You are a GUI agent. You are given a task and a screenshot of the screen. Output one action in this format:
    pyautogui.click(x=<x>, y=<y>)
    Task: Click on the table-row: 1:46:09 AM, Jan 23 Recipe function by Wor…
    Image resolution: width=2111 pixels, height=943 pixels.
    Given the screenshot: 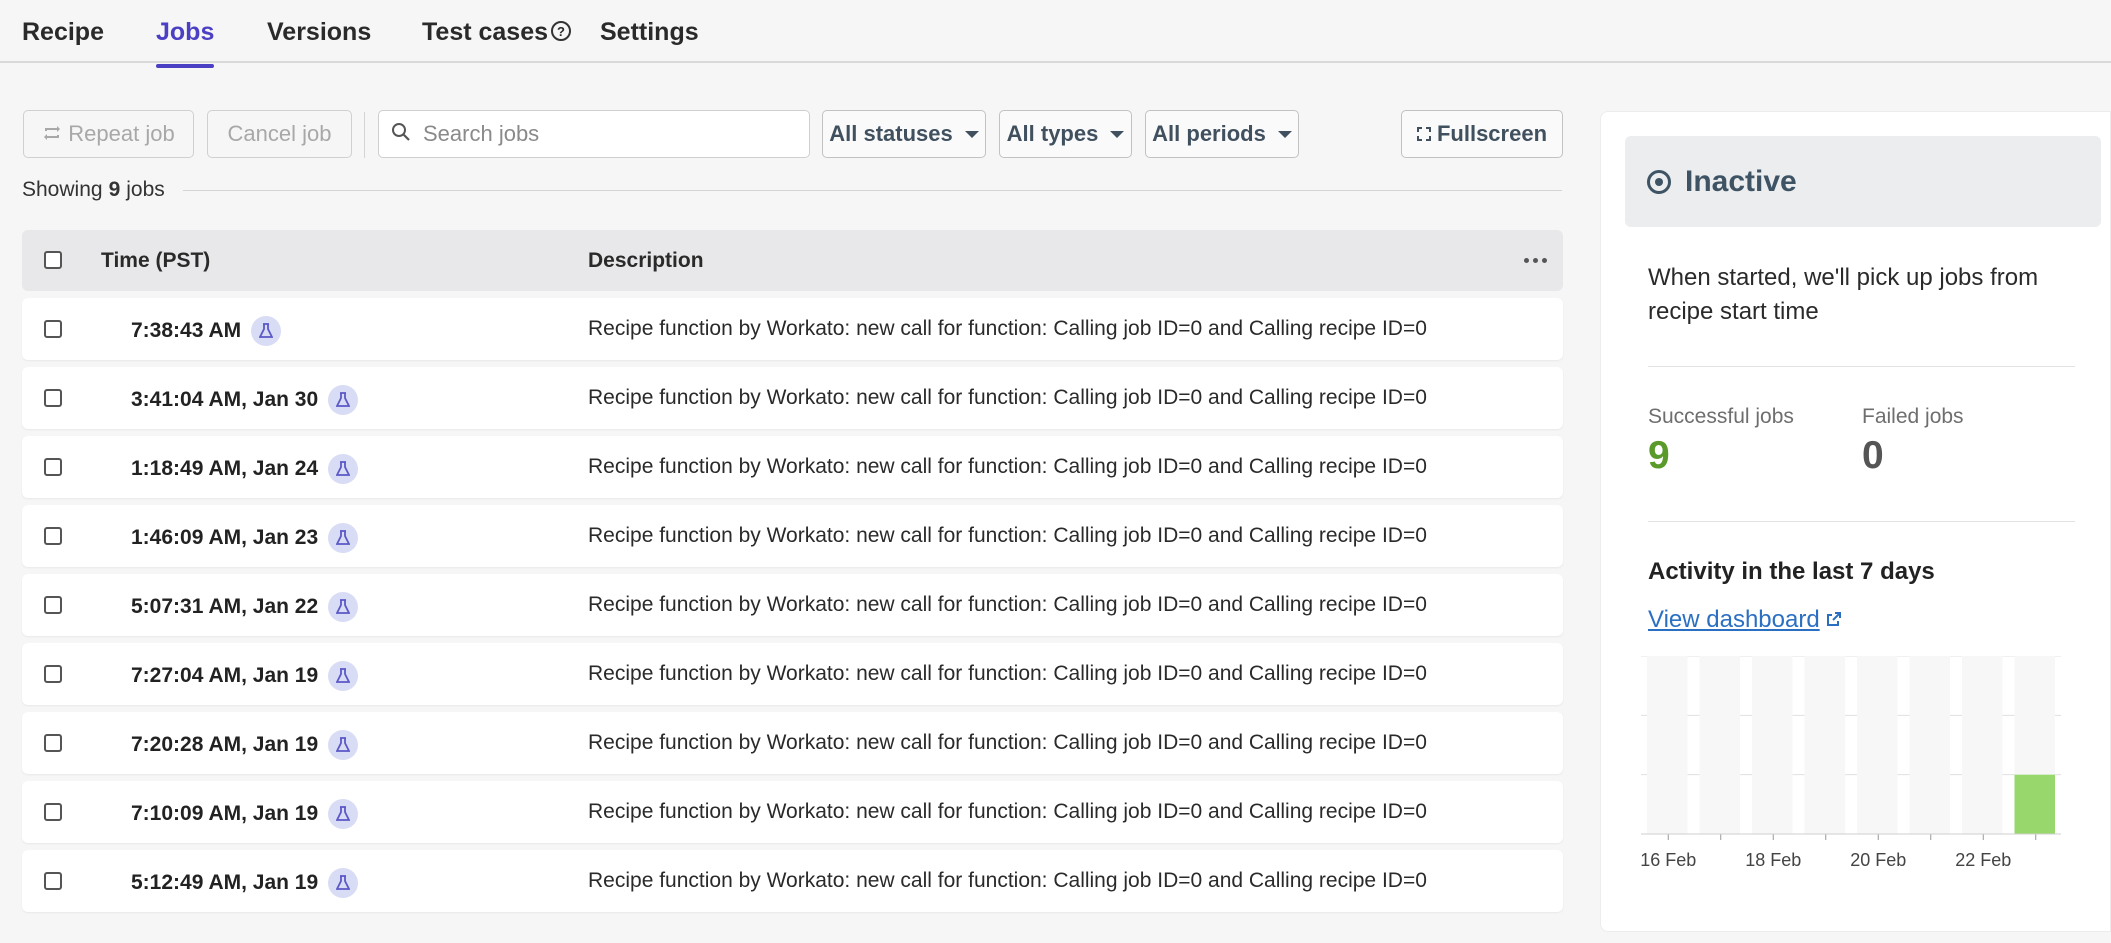 What is the action you would take?
    pyautogui.click(x=792, y=536)
    